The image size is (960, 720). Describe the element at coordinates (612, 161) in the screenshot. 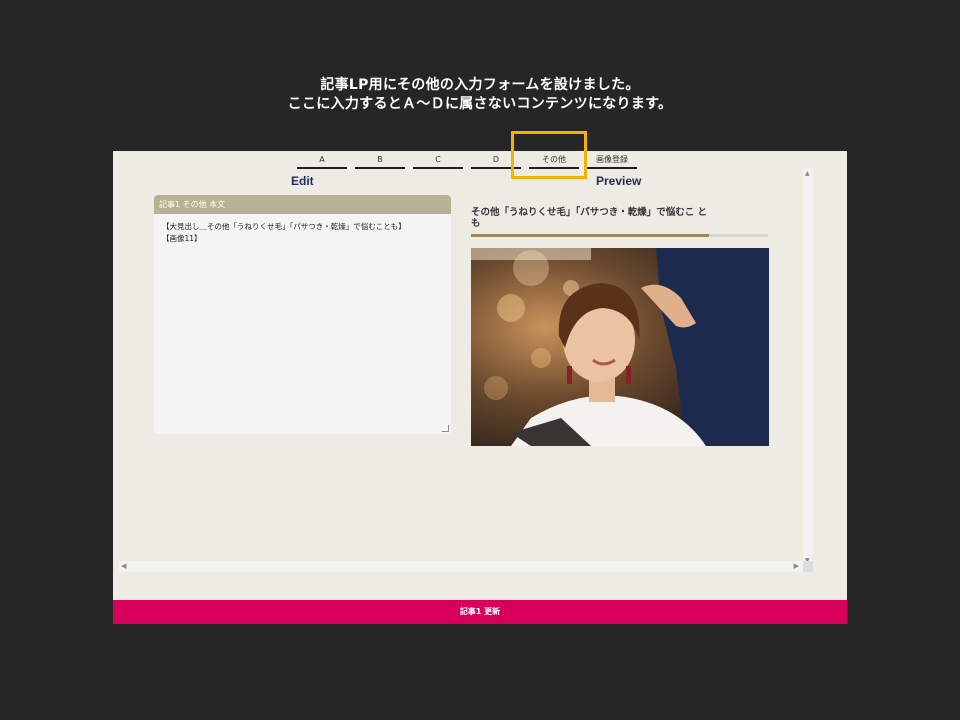

I see `tab-image-register: 画像登録` at that location.